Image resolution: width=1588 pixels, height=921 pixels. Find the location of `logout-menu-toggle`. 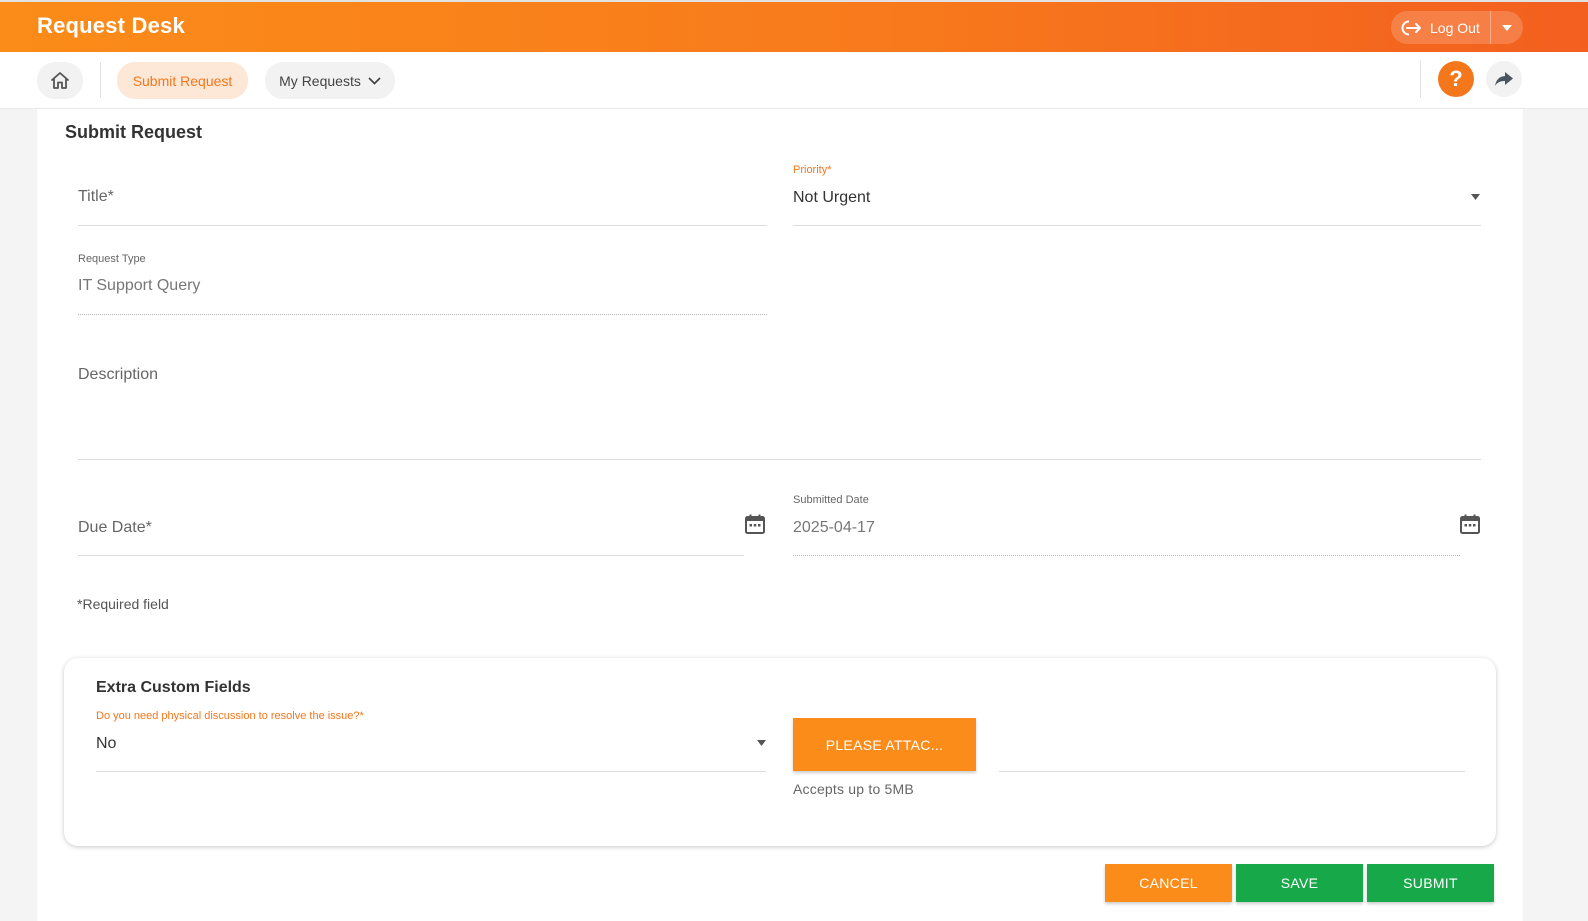

logout-menu-toggle is located at coordinates (1507, 27).